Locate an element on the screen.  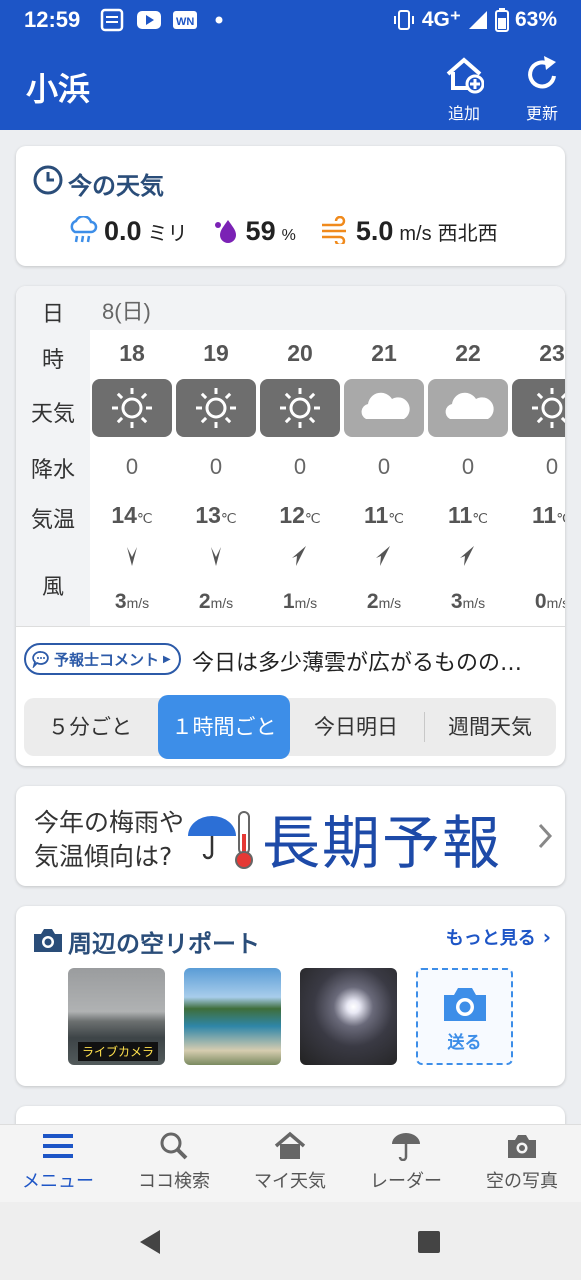
location-title: 小浜 is located at coordinates (58, 89).